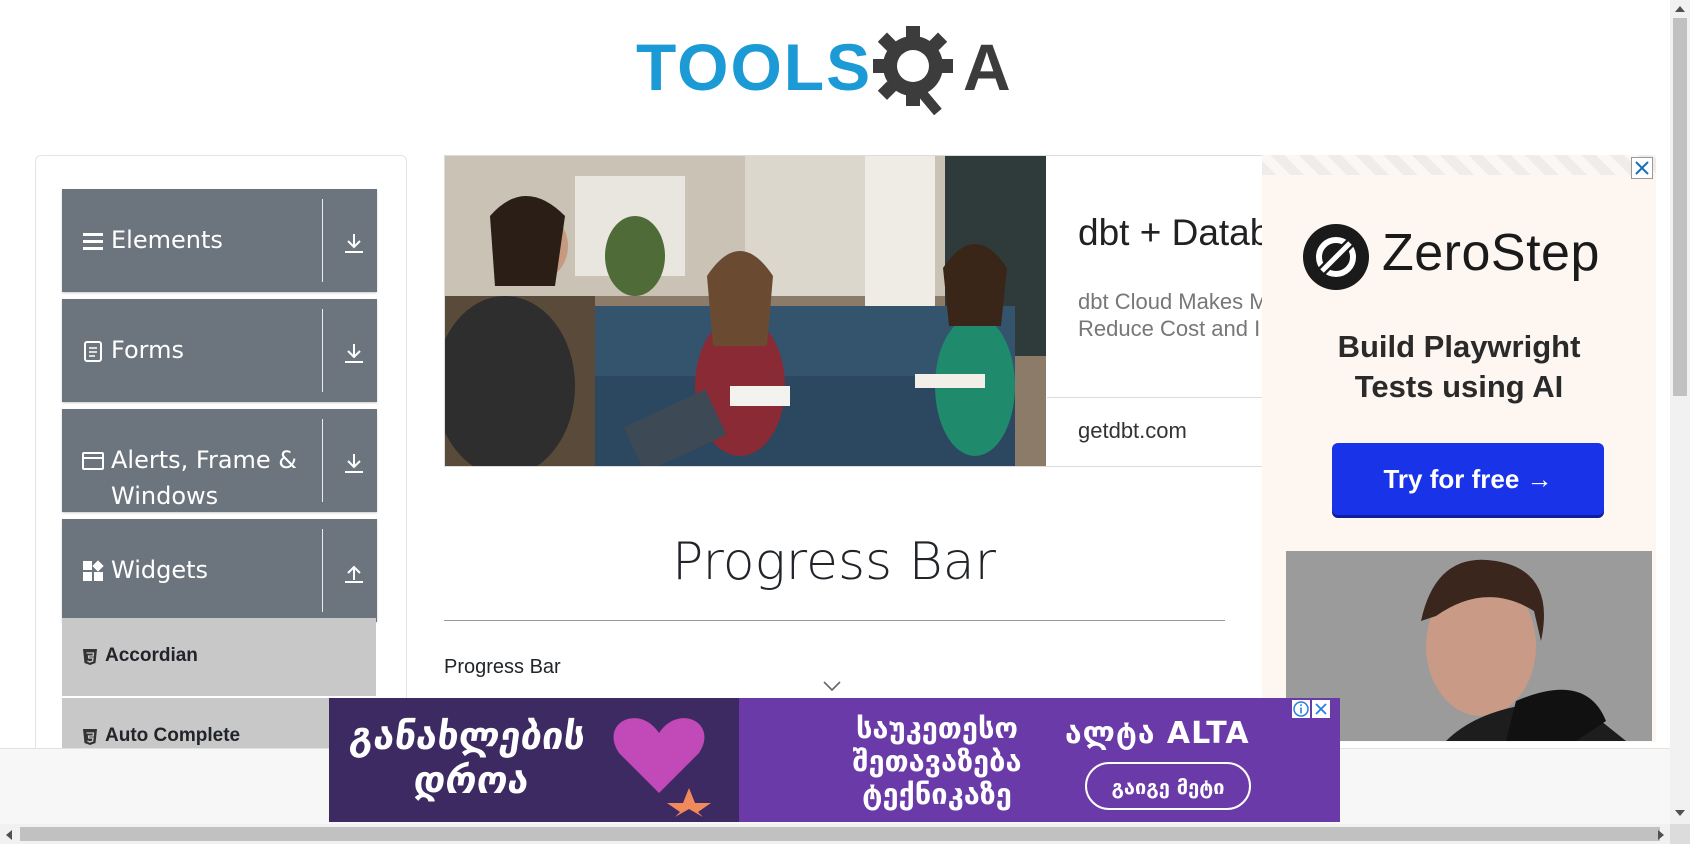 This screenshot has height=844, width=1690. I want to click on logo-text-tools: TOOLS, so click(754, 67).